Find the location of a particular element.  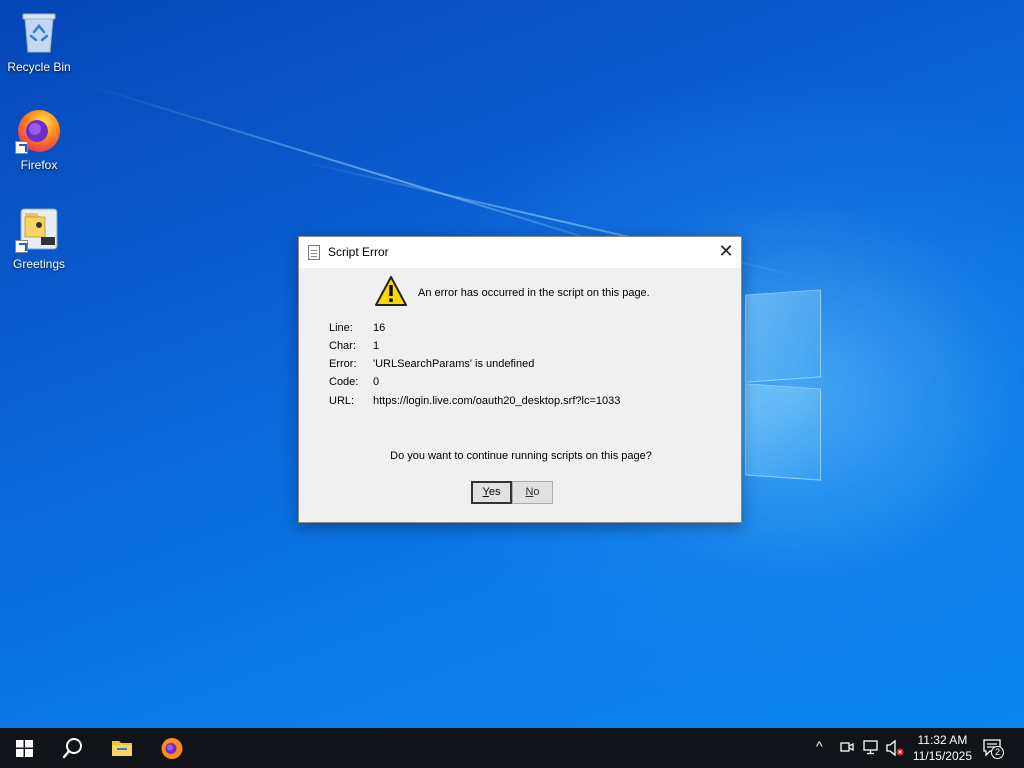

file-explorer-icon is located at coordinates (122, 748).